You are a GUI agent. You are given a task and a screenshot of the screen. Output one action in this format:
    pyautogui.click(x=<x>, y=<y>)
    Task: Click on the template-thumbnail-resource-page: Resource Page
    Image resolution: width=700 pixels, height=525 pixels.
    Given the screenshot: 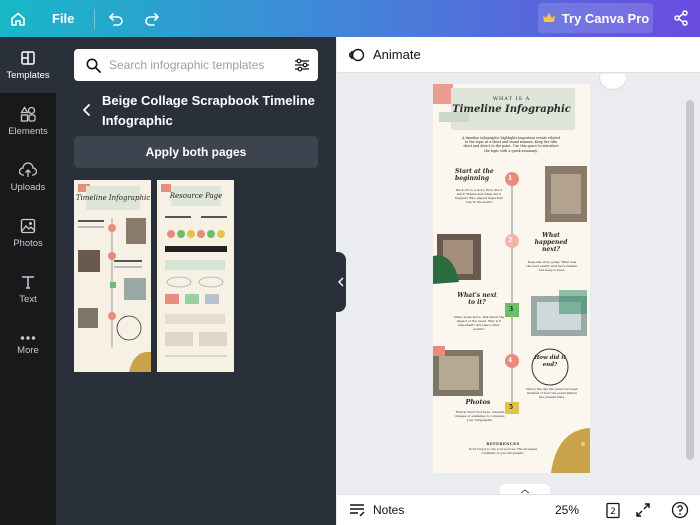 What is the action you would take?
    pyautogui.click(x=195, y=276)
    